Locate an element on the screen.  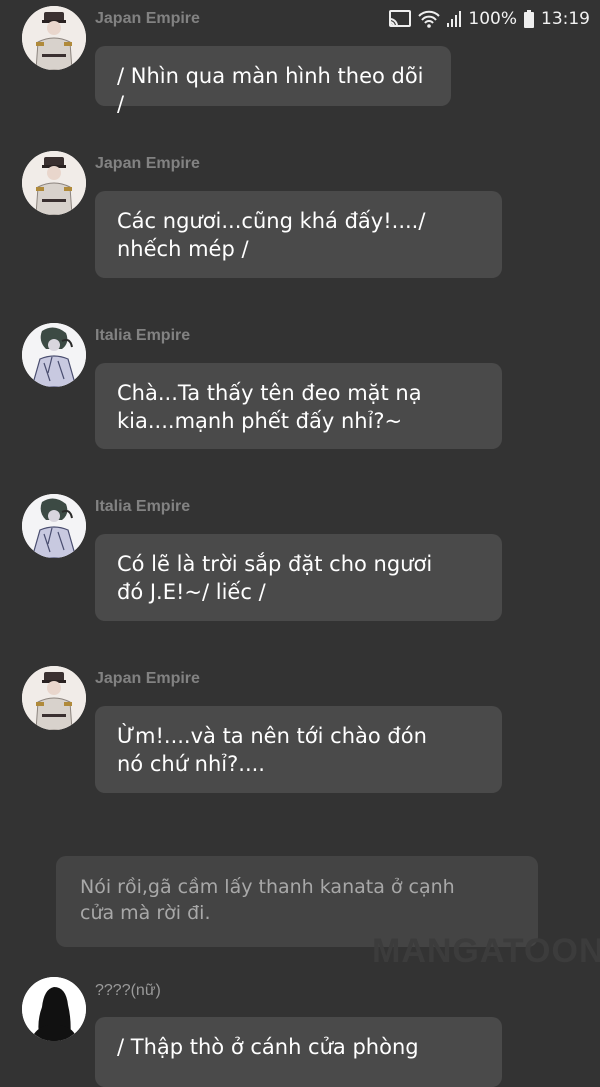
battery-percent: 100% is located at coordinates (492, 19).